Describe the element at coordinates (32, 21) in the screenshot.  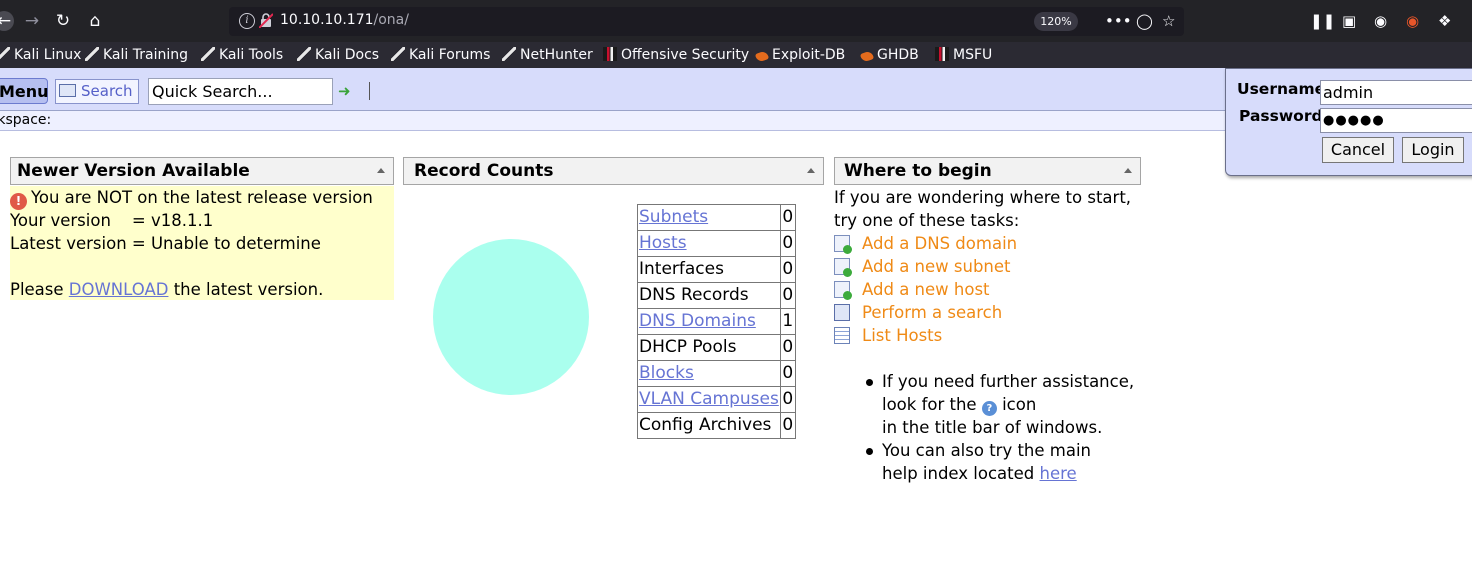
I see `forward-button: →` at that location.